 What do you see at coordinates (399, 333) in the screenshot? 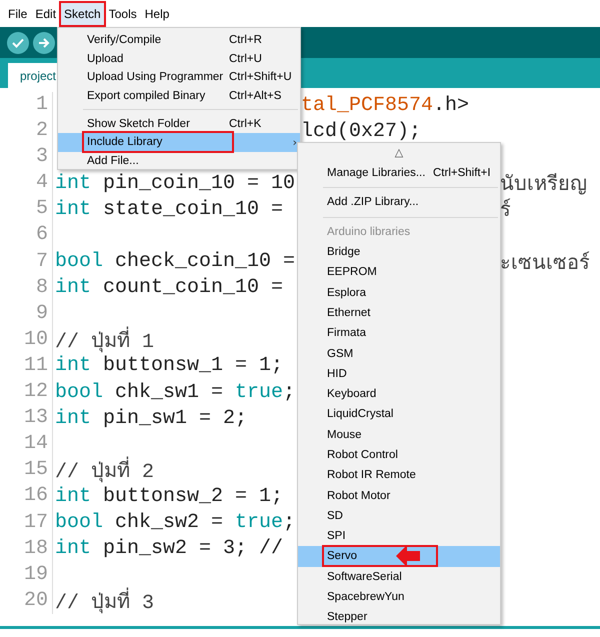
I see `menu-item: Firmata` at bounding box center [399, 333].